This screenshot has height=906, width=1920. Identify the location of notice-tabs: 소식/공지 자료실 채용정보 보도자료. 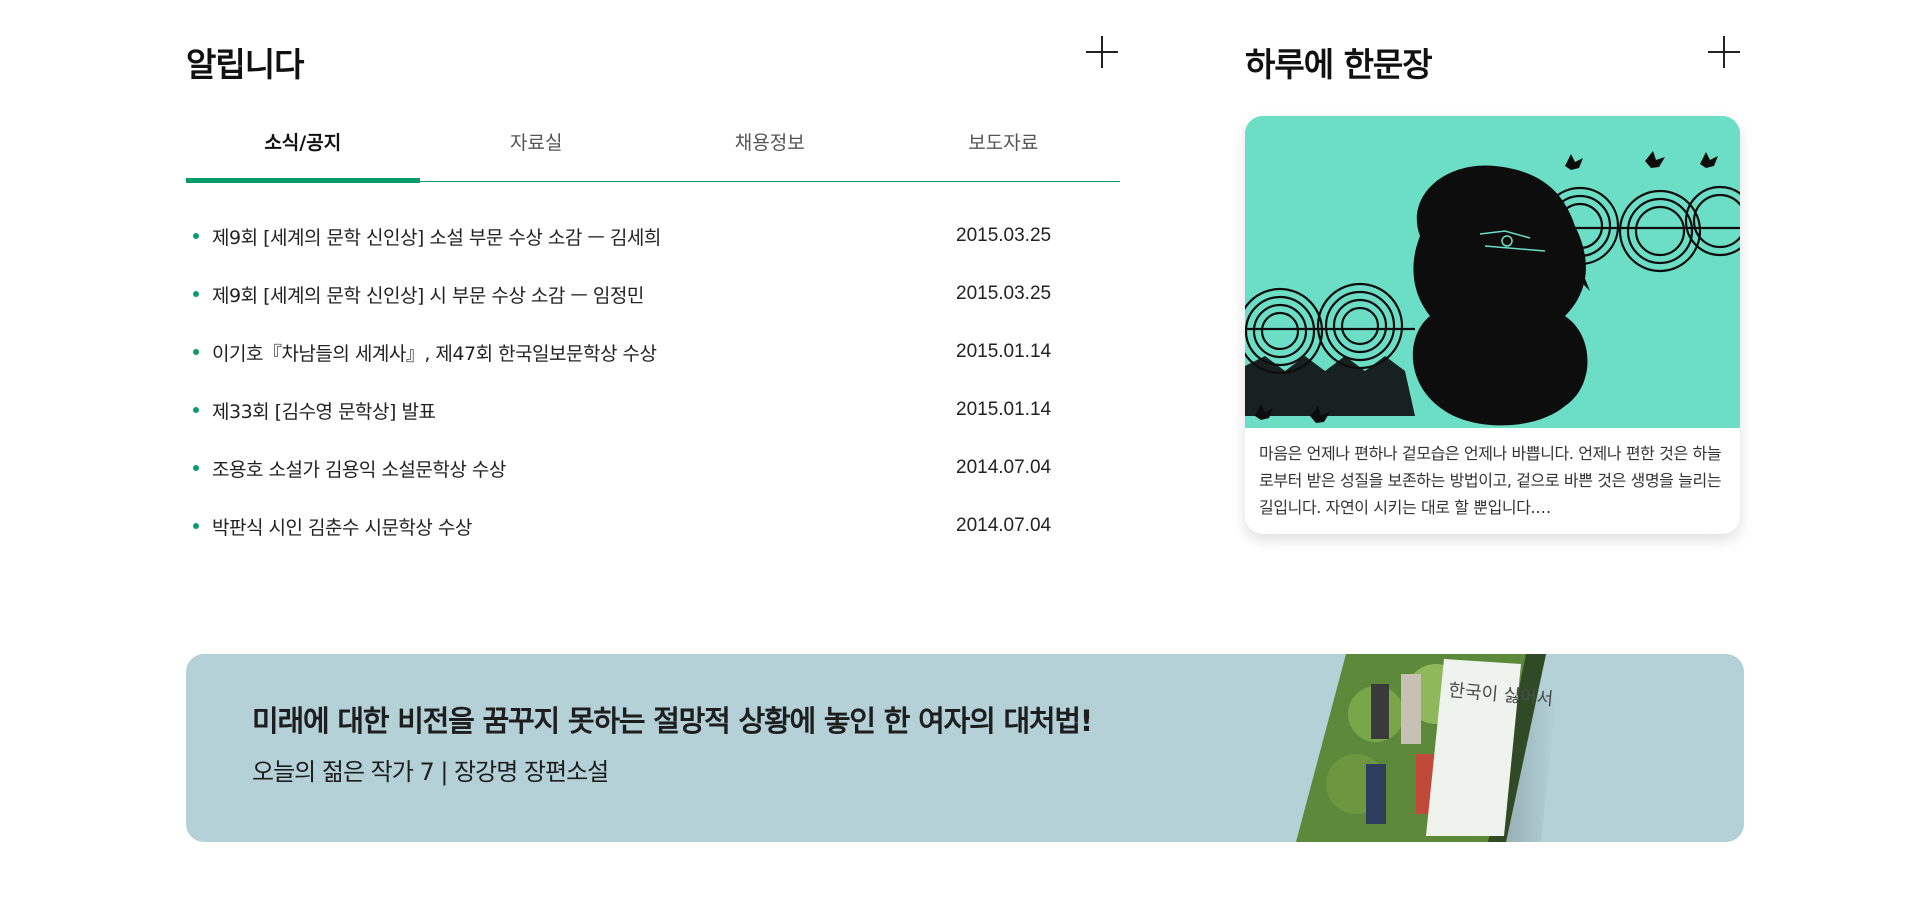
(653, 150).